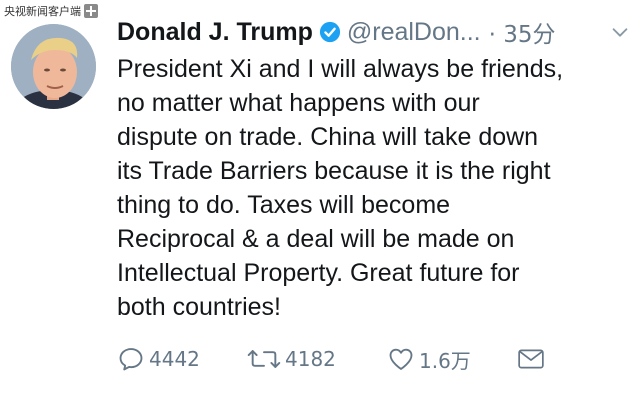 This screenshot has height=401, width=641. I want to click on tweet-timestamp: · 35分, so click(522, 32).